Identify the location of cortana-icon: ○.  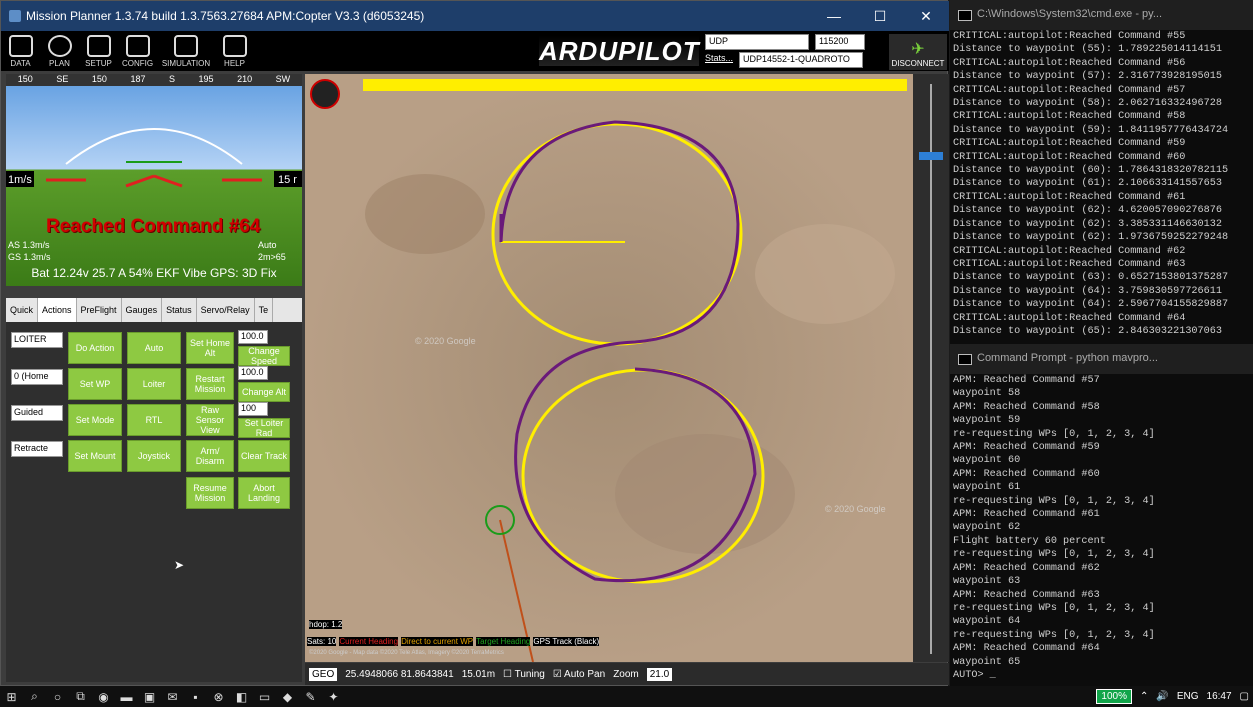
(57, 696).